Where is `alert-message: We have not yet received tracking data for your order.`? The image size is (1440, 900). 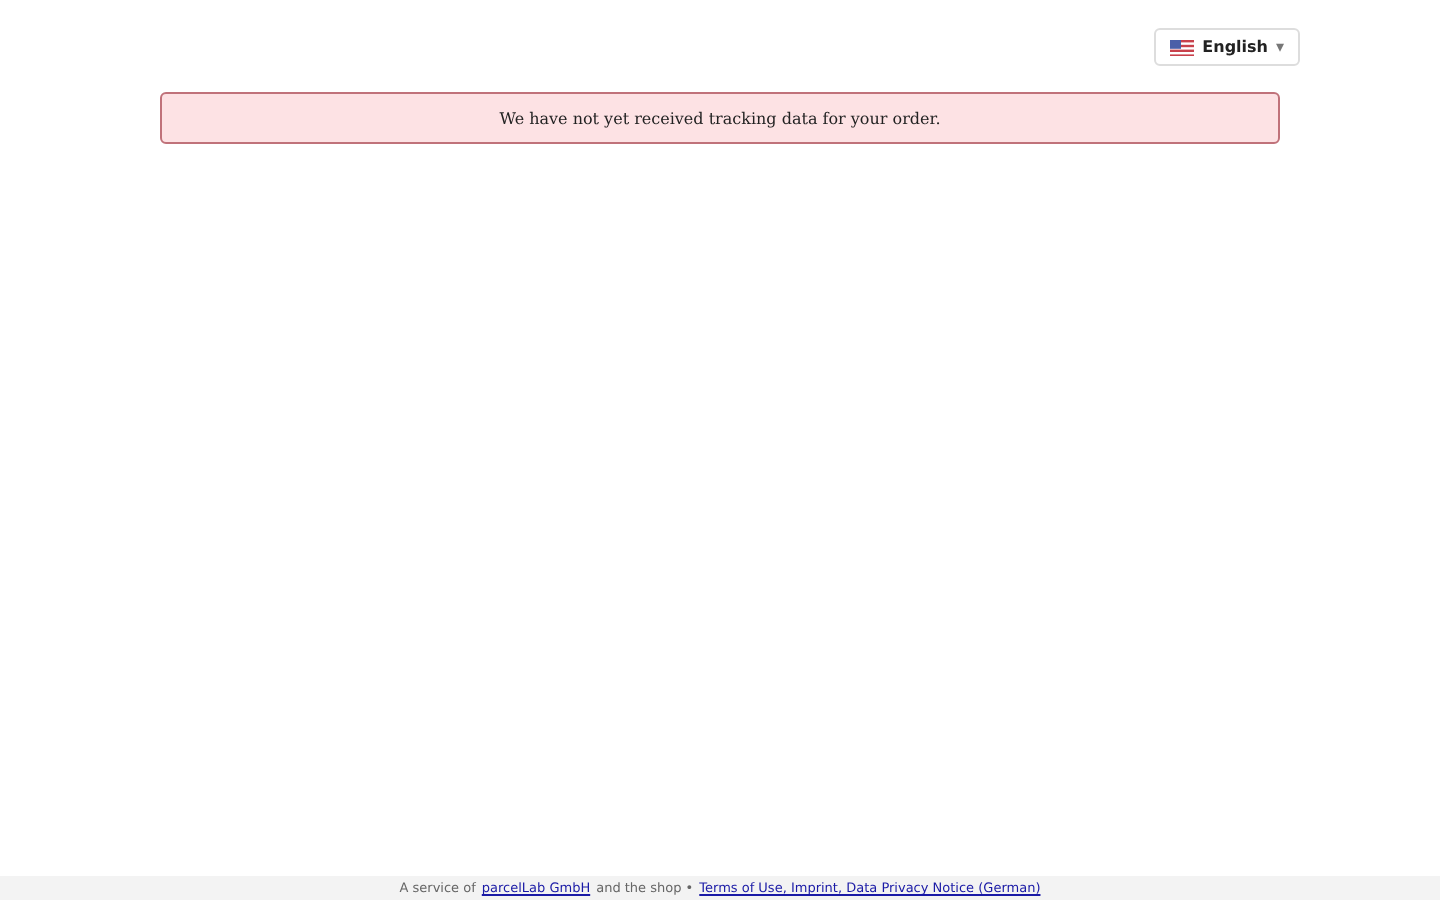
alert-message: We have not yet received tracking data for your order. is located at coordinates (720, 118).